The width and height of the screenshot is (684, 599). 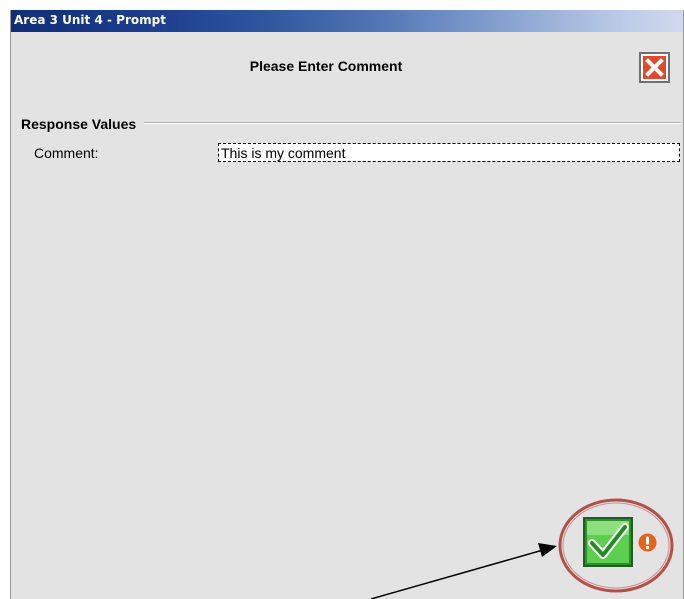 What do you see at coordinates (326, 66) in the screenshot?
I see `dialog-heading: Please Enter Comment` at bounding box center [326, 66].